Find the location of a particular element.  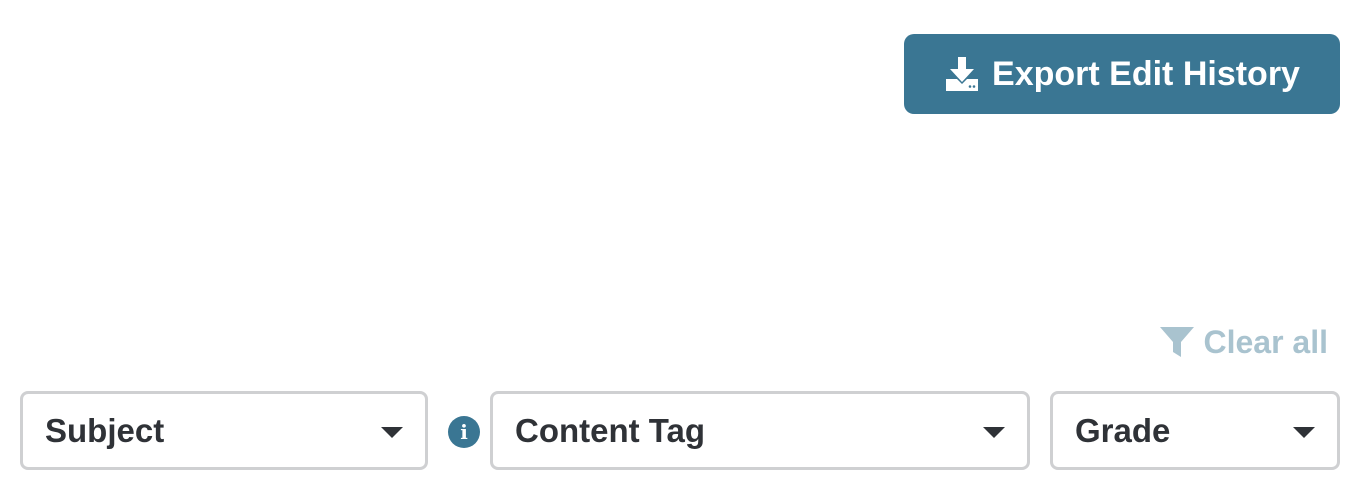

info-icon: i is located at coordinates (464, 432).